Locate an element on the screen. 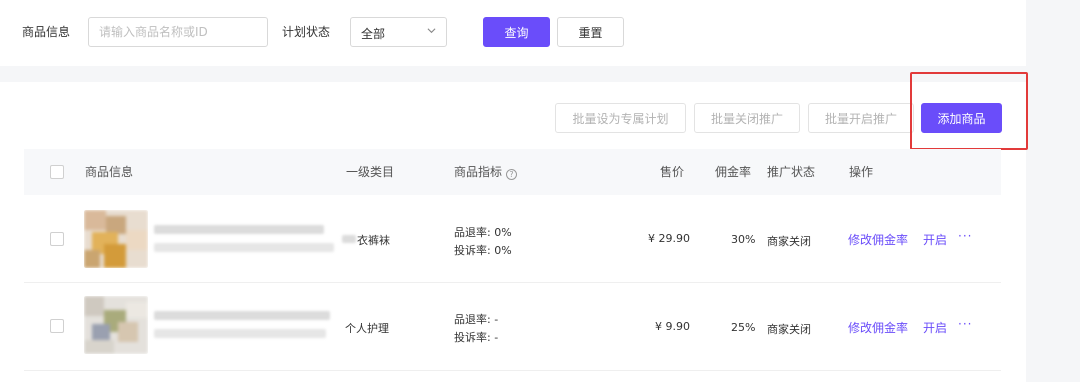 The width and height of the screenshot is (1080, 382). blurred-category-prefix is located at coordinates (349, 239).